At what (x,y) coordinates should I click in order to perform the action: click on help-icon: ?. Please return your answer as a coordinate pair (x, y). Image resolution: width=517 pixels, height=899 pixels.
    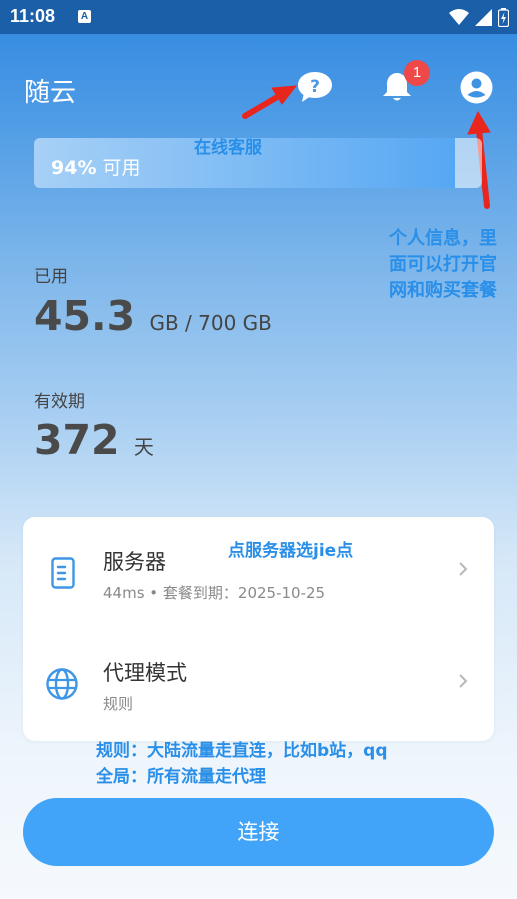
    Looking at the image, I should click on (315, 87).